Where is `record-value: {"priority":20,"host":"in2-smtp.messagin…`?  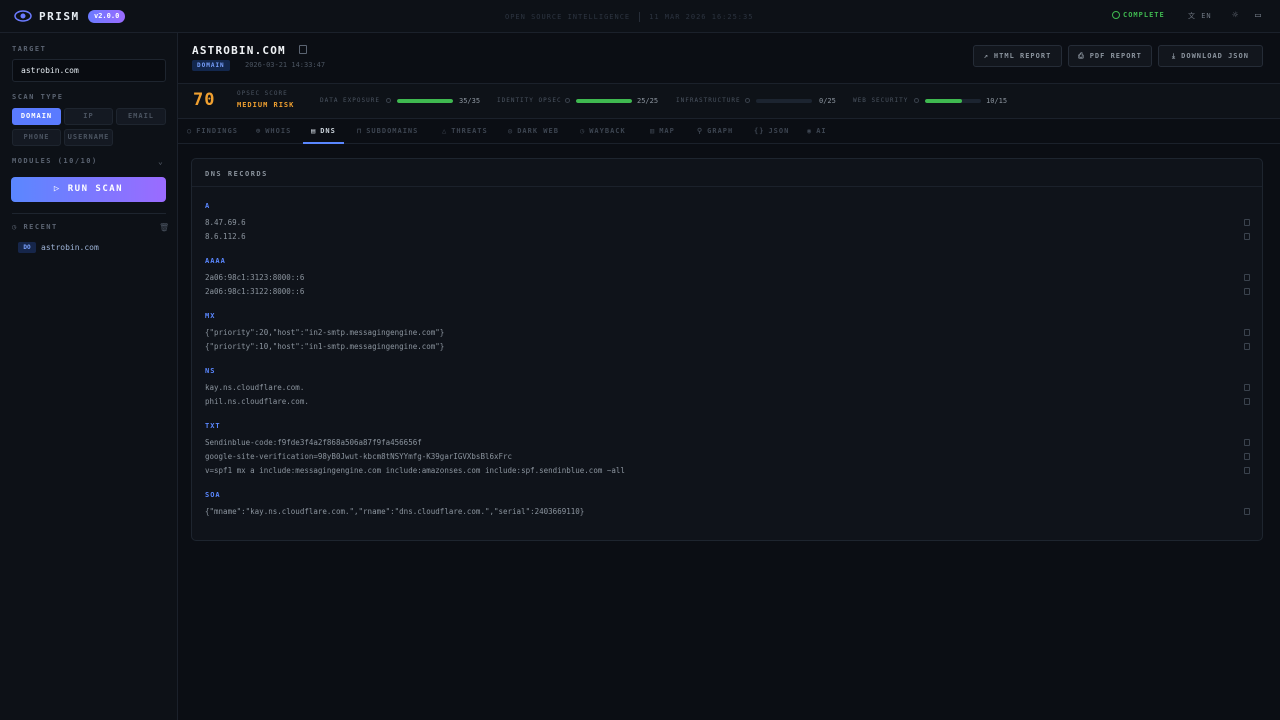
record-value: {"priority":20,"host":"in2-smtp.messagin… is located at coordinates (325, 332).